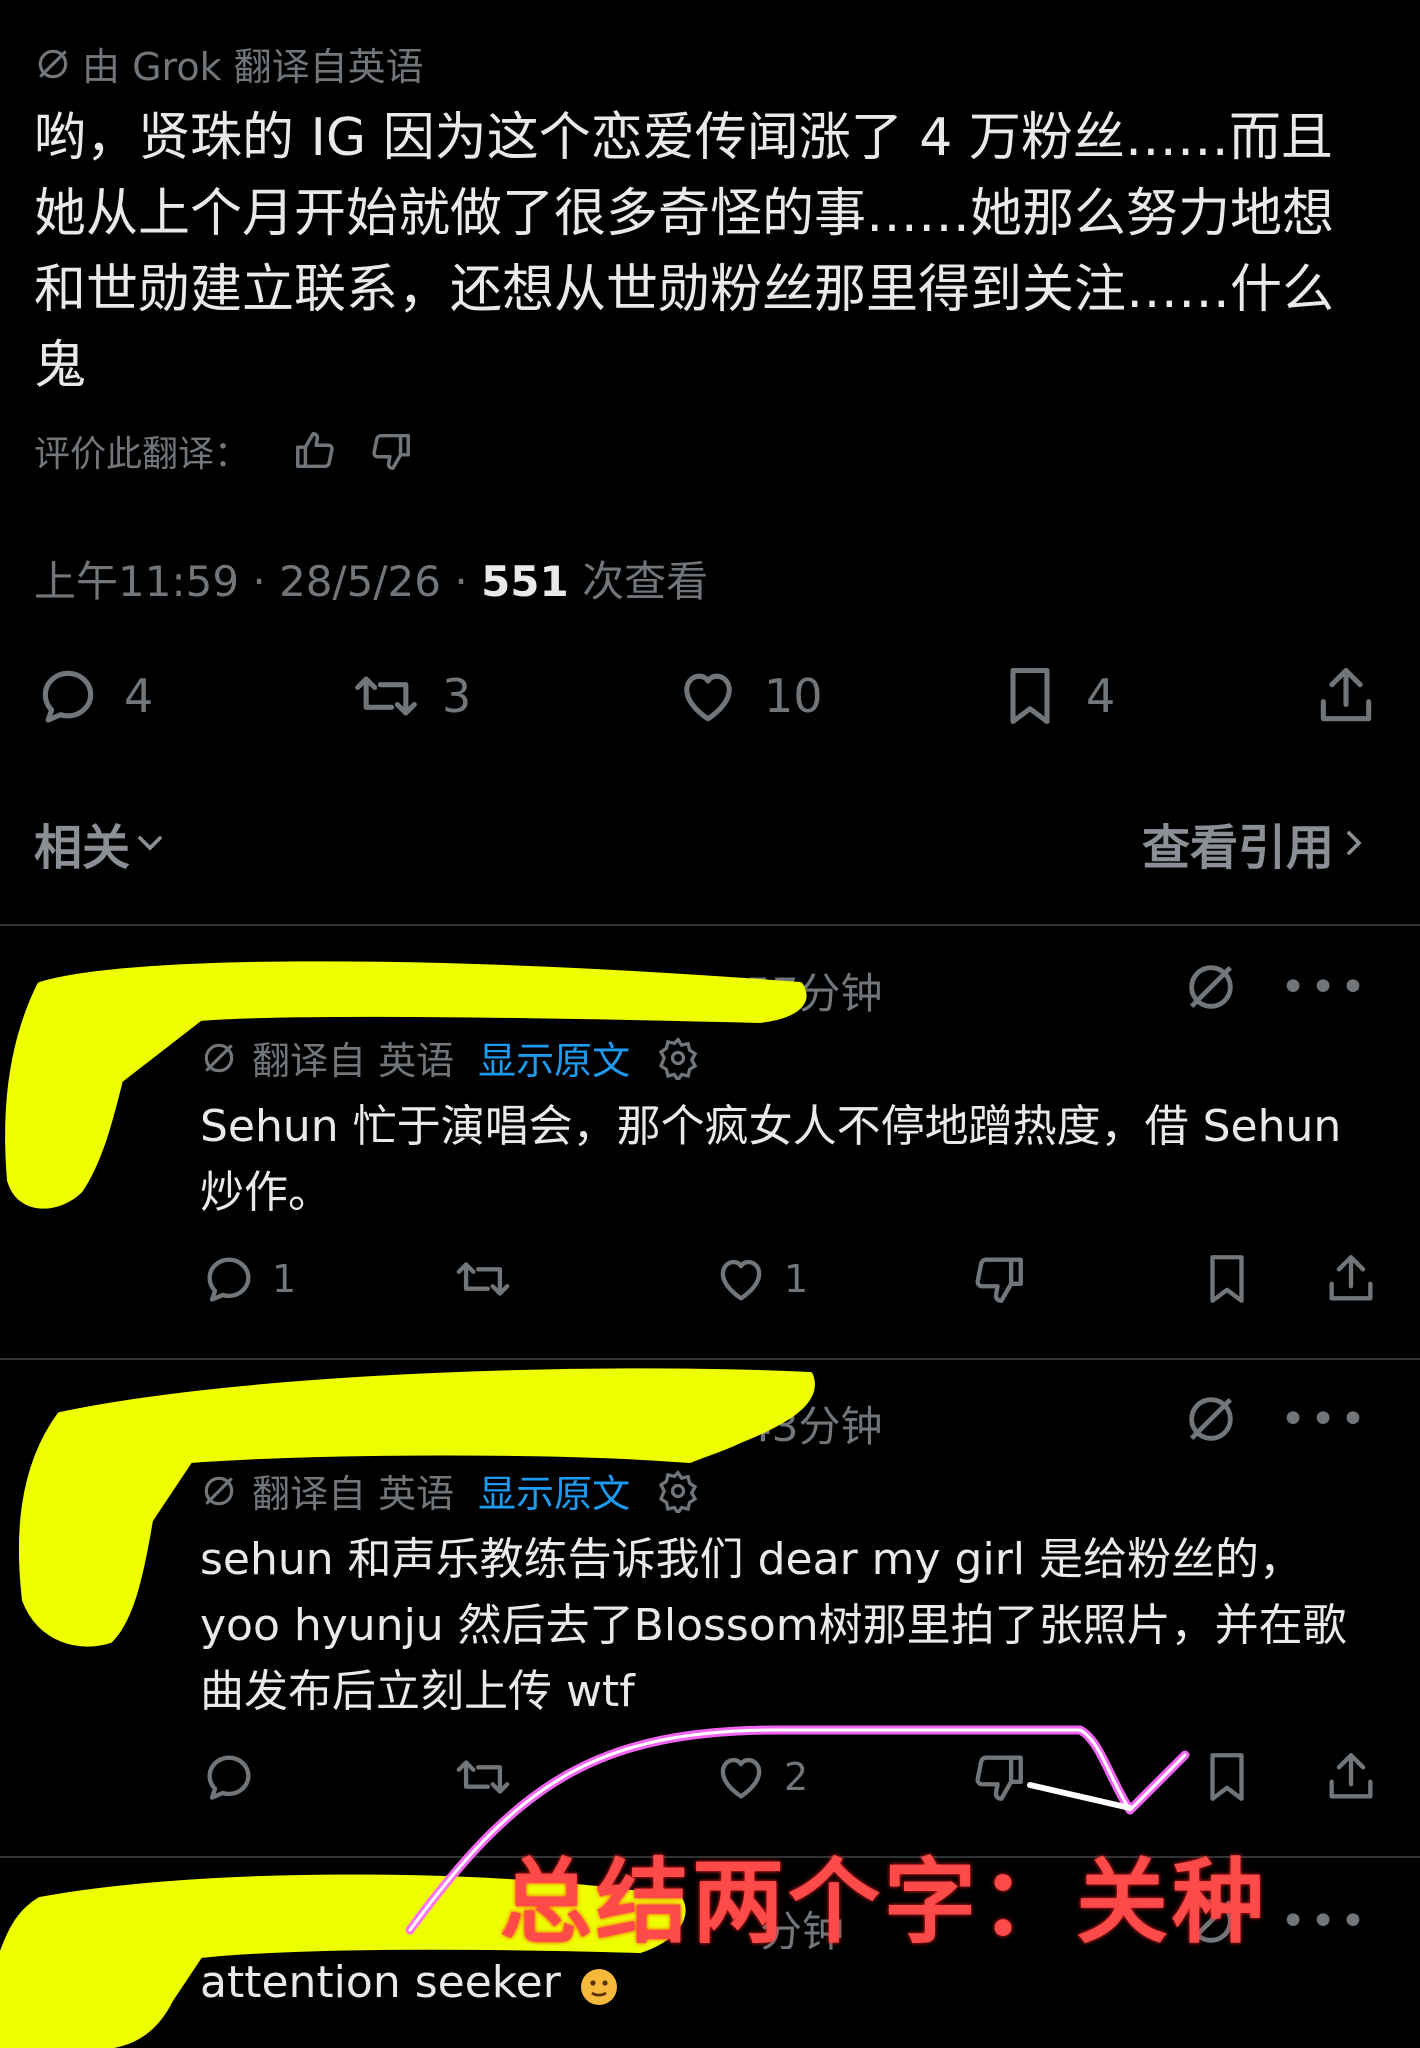 The image size is (1420, 2048). I want to click on annotation-caption: 总结两个字：关种, so click(884, 1902).